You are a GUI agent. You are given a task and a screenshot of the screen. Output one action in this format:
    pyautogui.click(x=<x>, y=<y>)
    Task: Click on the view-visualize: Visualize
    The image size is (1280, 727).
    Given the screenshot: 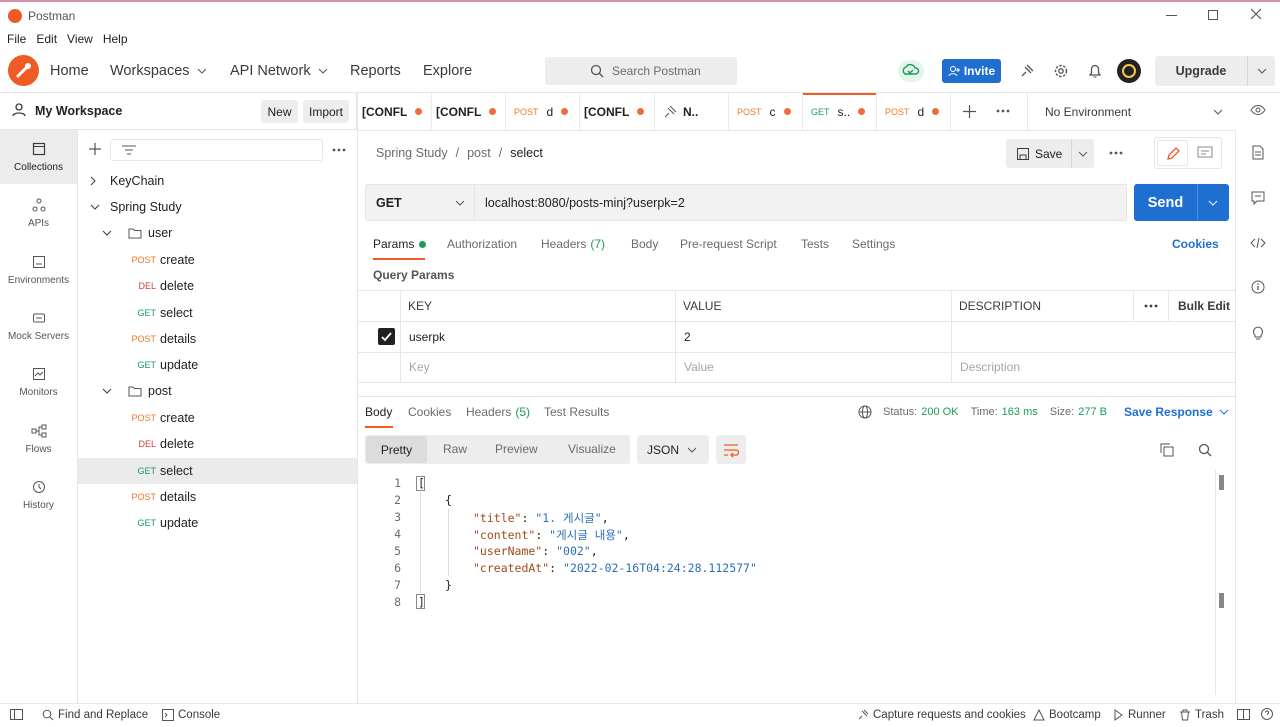 What is the action you would take?
    pyautogui.click(x=592, y=449)
    